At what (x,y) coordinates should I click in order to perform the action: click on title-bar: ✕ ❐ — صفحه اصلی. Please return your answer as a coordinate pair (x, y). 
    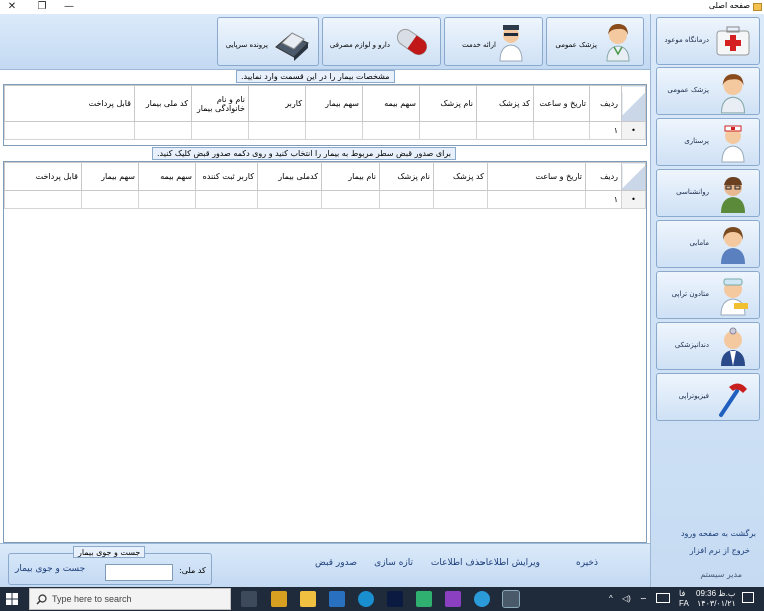
    Looking at the image, I should click on (382, 7).